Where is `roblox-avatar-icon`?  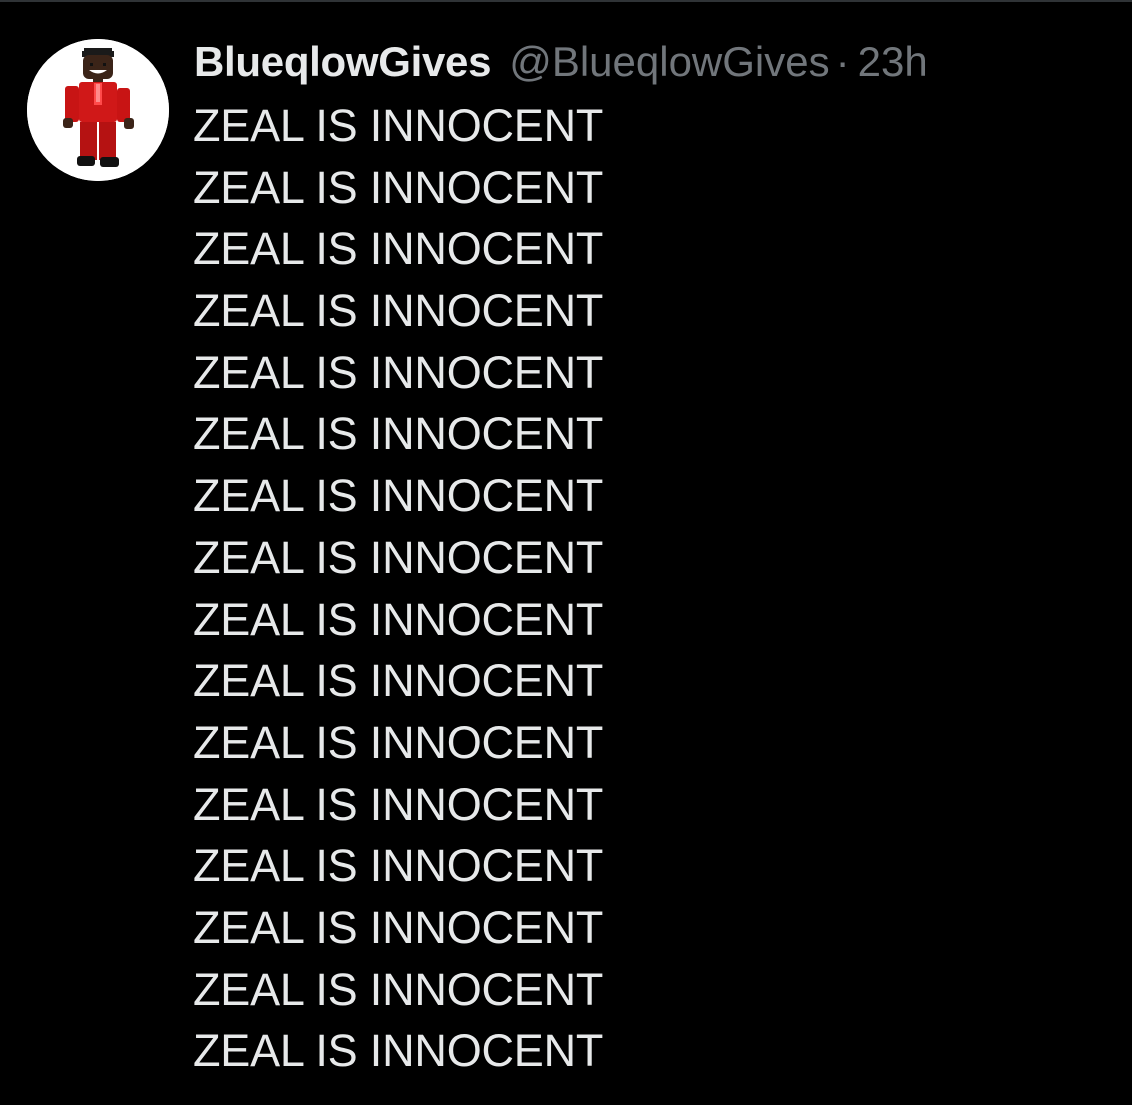
roblox-avatar-icon is located at coordinates (98, 110).